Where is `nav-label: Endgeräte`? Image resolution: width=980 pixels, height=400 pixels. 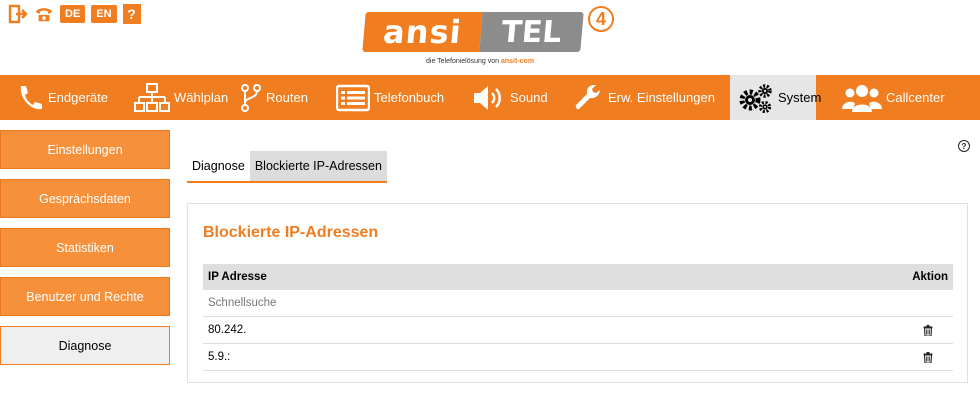
nav-label: Endgeräte is located at coordinates (78, 97).